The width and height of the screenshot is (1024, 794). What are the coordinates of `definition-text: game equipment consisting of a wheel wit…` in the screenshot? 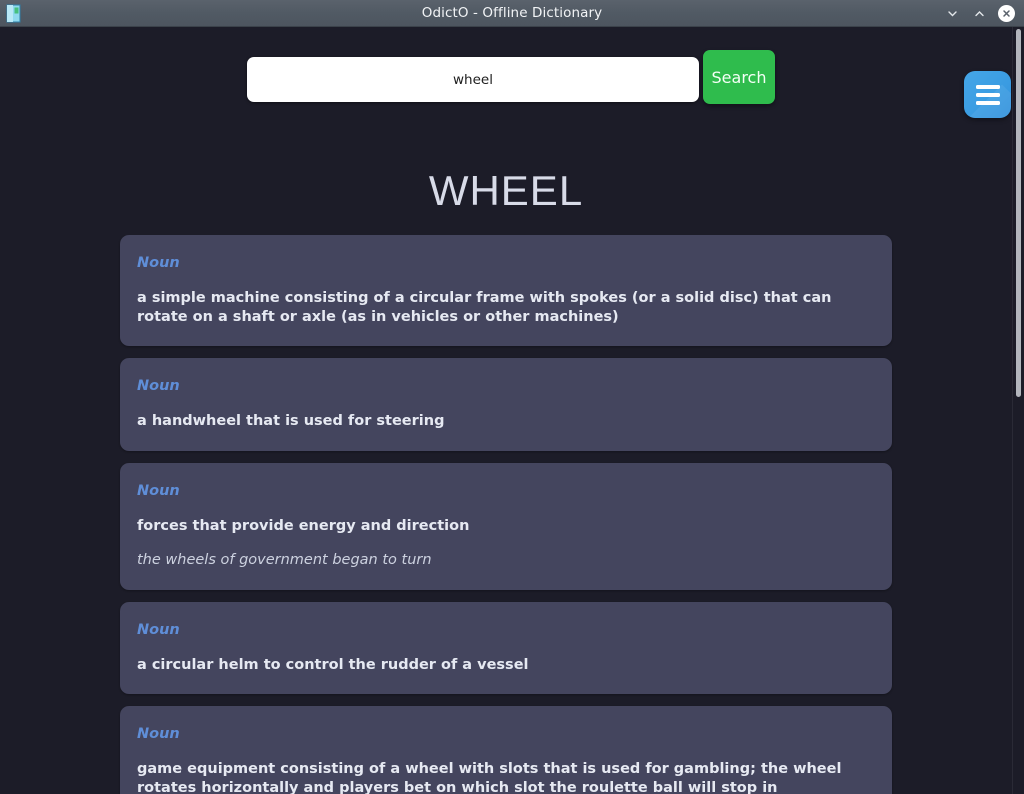 It's located at (489, 777).